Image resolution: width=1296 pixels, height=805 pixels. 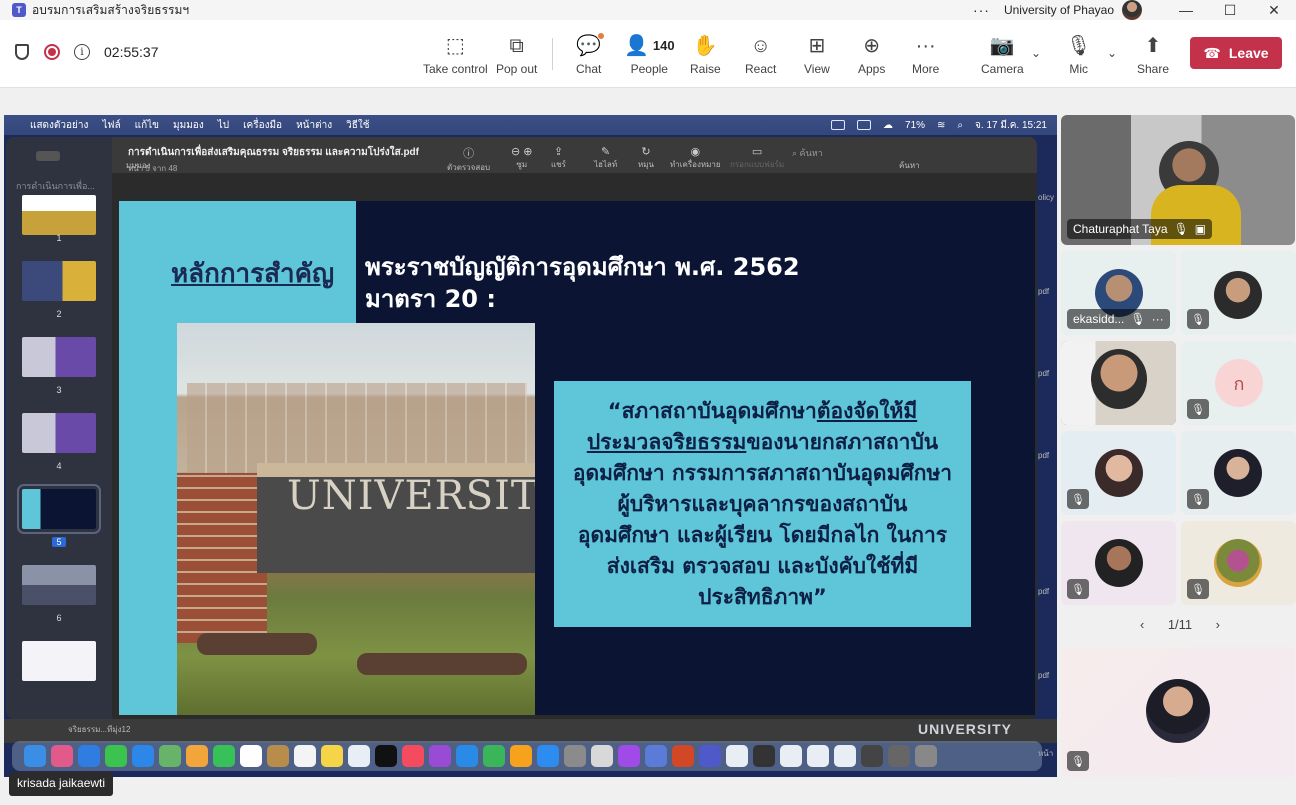 What do you see at coordinates (1002, 55) in the screenshot?
I see `camera-button: 📷 Camera` at bounding box center [1002, 55].